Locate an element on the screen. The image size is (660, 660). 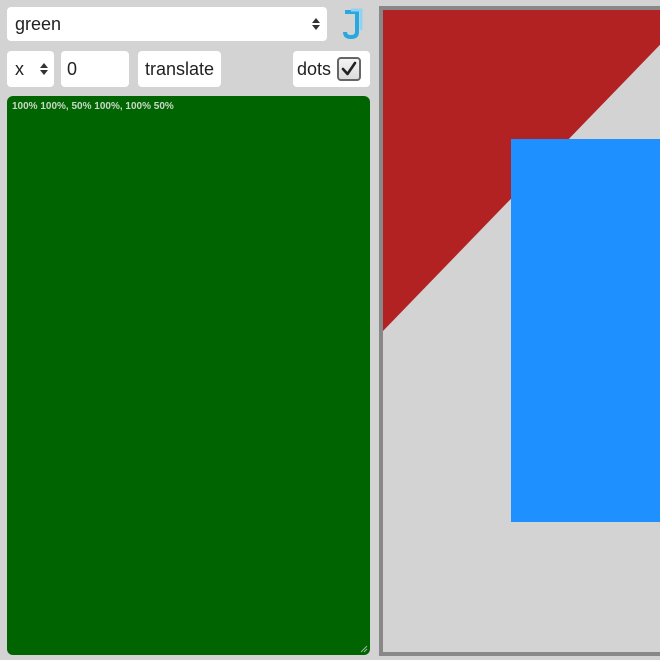
axis-select-value: x is located at coordinates (19, 68).